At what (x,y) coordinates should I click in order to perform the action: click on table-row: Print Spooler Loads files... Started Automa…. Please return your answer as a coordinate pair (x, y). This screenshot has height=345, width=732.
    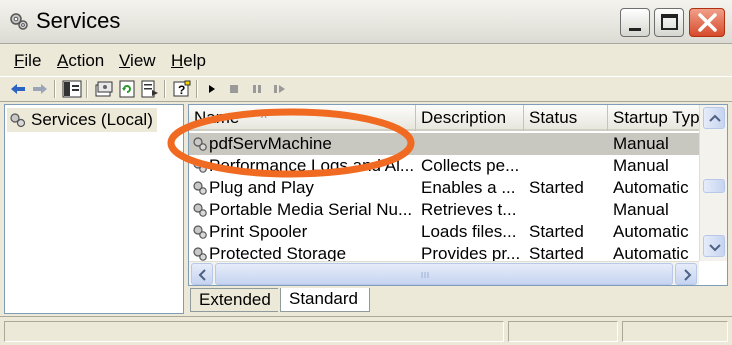
    Looking at the image, I should click on (444, 232).